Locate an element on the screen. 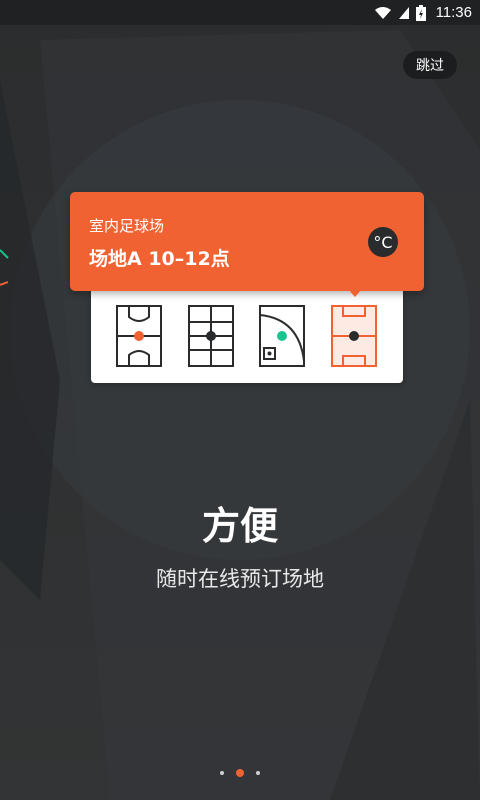 The image size is (480, 800). venue-name: 室内足球场 is located at coordinates (127, 226).